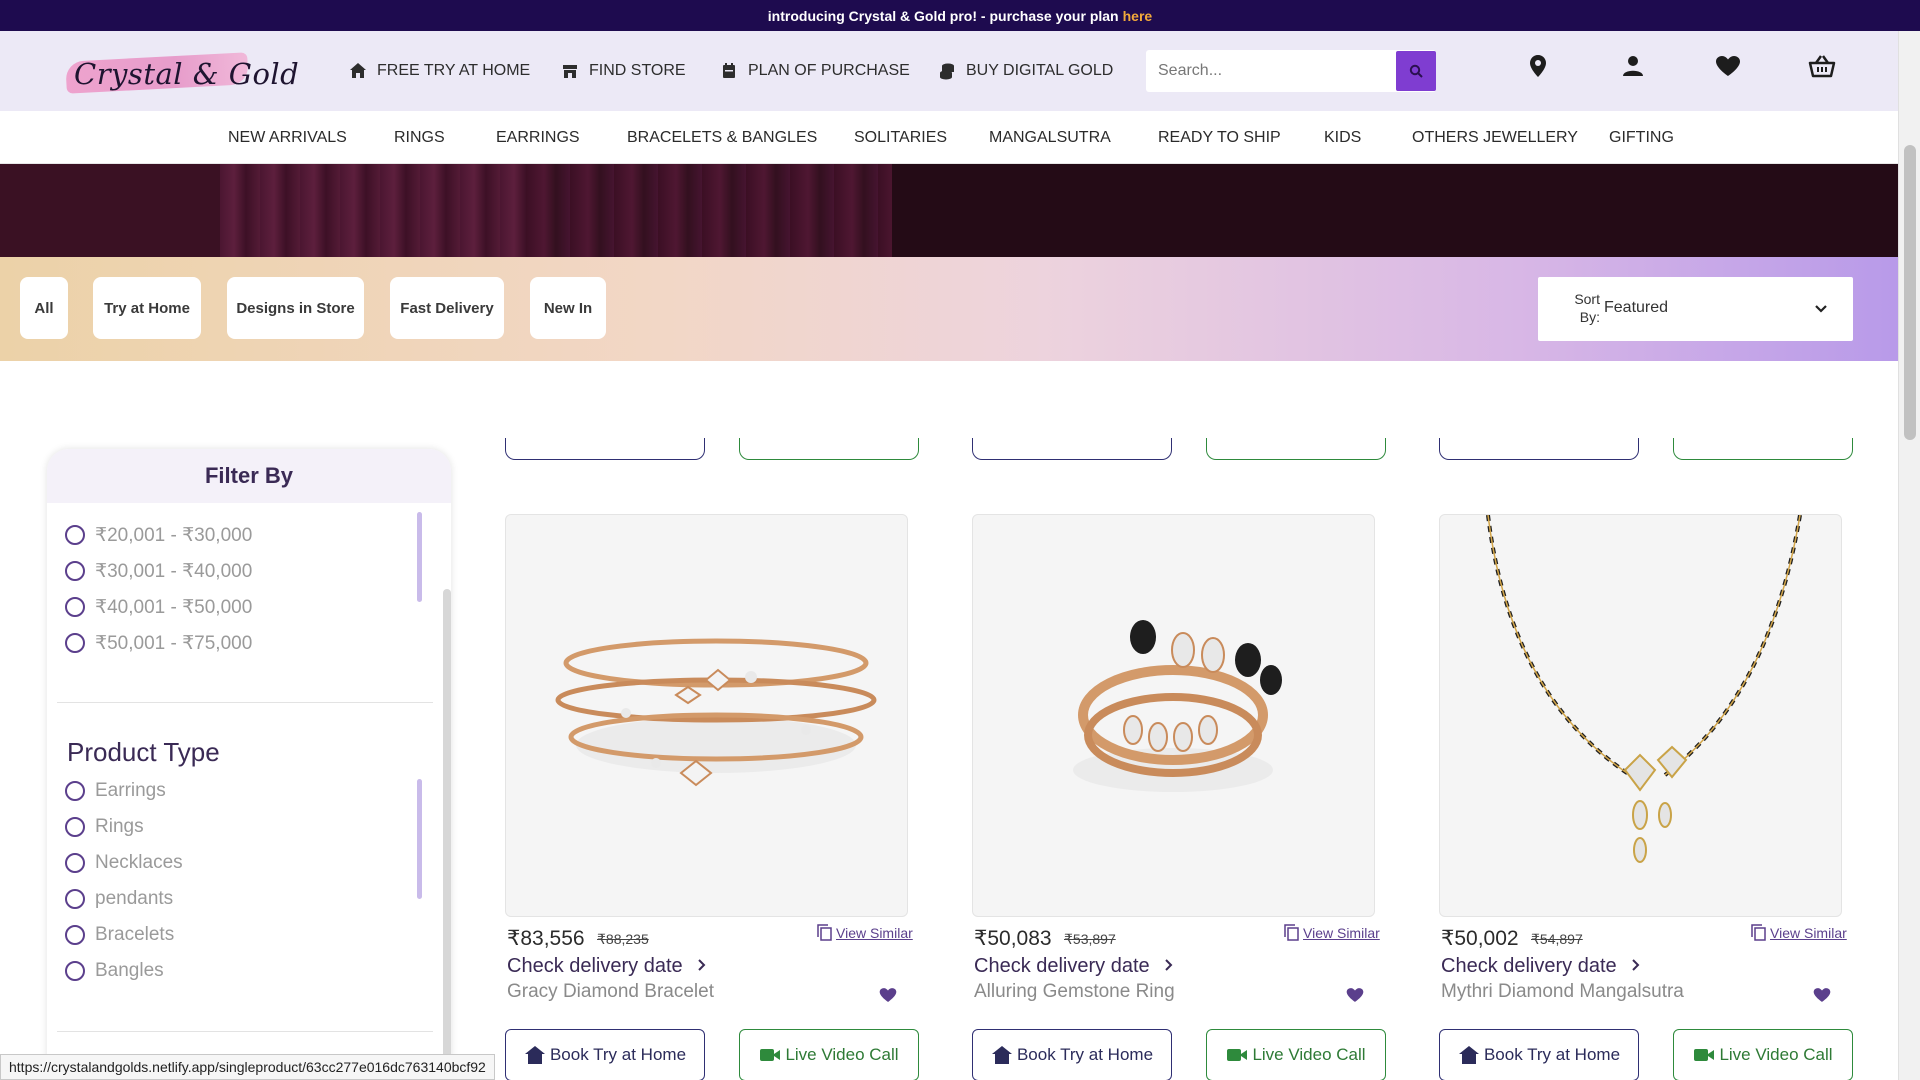 This screenshot has height=1080, width=1920. What do you see at coordinates (1636, 307) in the screenshot?
I see `sort-value: Featured` at bounding box center [1636, 307].